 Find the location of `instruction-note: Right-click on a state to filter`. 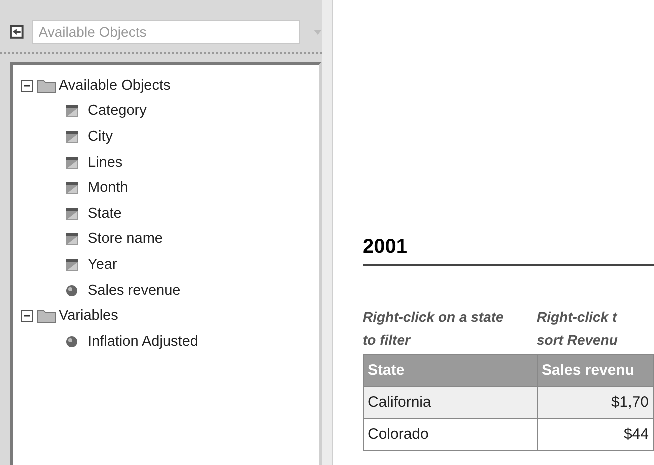

instruction-note: Right-click on a state to filter is located at coordinates (434, 329).